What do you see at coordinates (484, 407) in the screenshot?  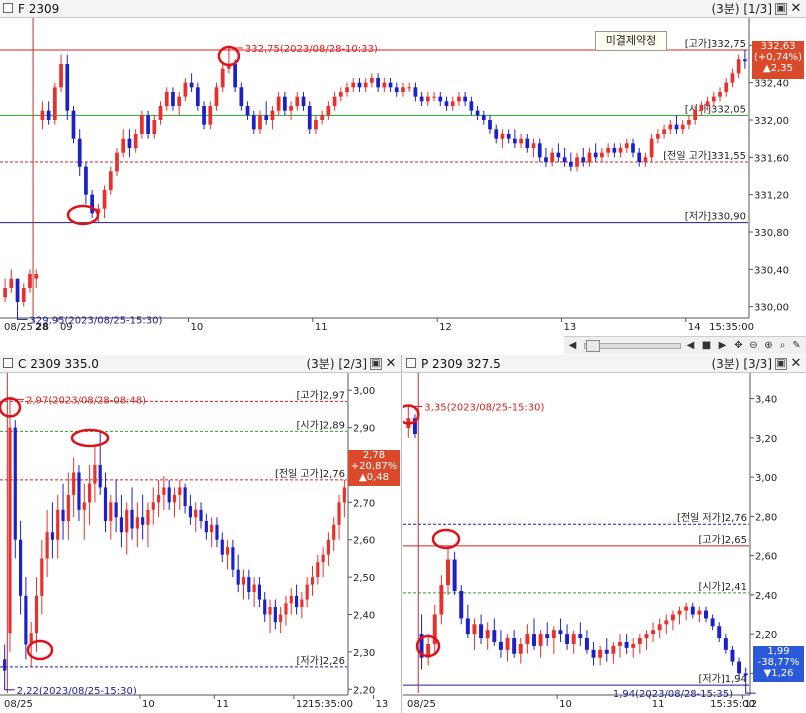 I see `high-annotation-label: 3,35(2023/08/25-15:30)` at bounding box center [484, 407].